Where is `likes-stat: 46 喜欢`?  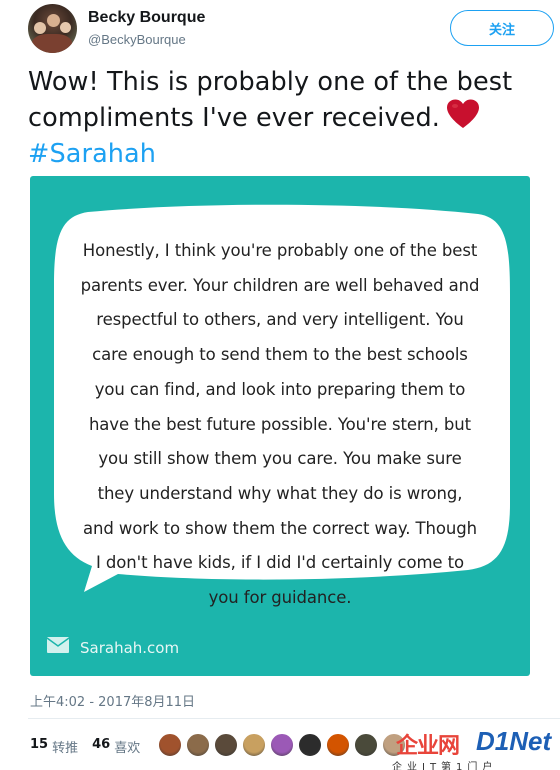 likes-stat: 46 喜欢 is located at coordinates (116, 746).